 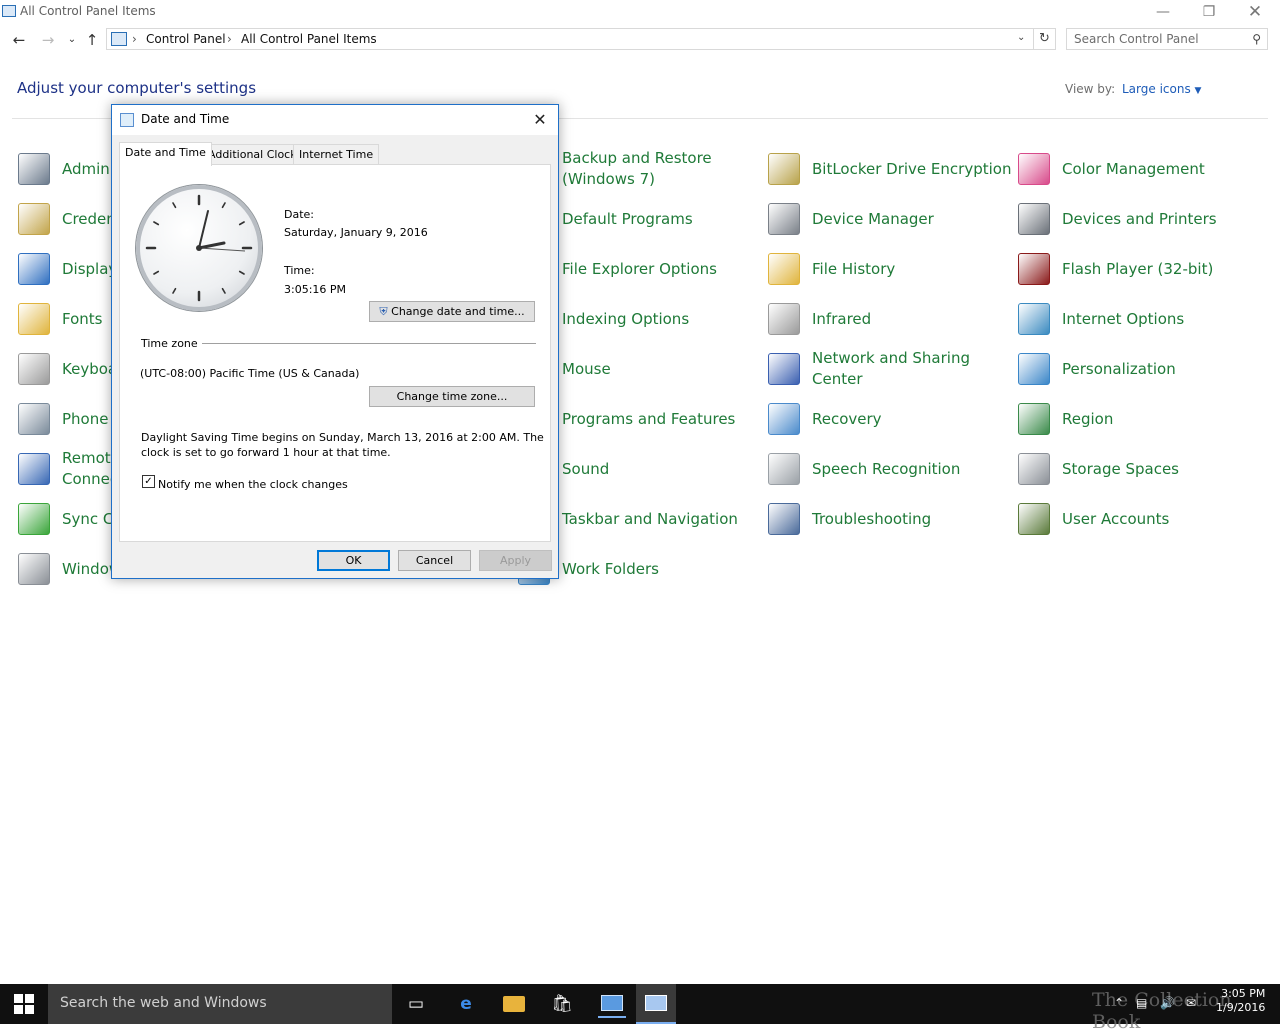 What do you see at coordinates (220, 1004) in the screenshot?
I see `taskbar-search-input: Search the web and Windows` at bounding box center [220, 1004].